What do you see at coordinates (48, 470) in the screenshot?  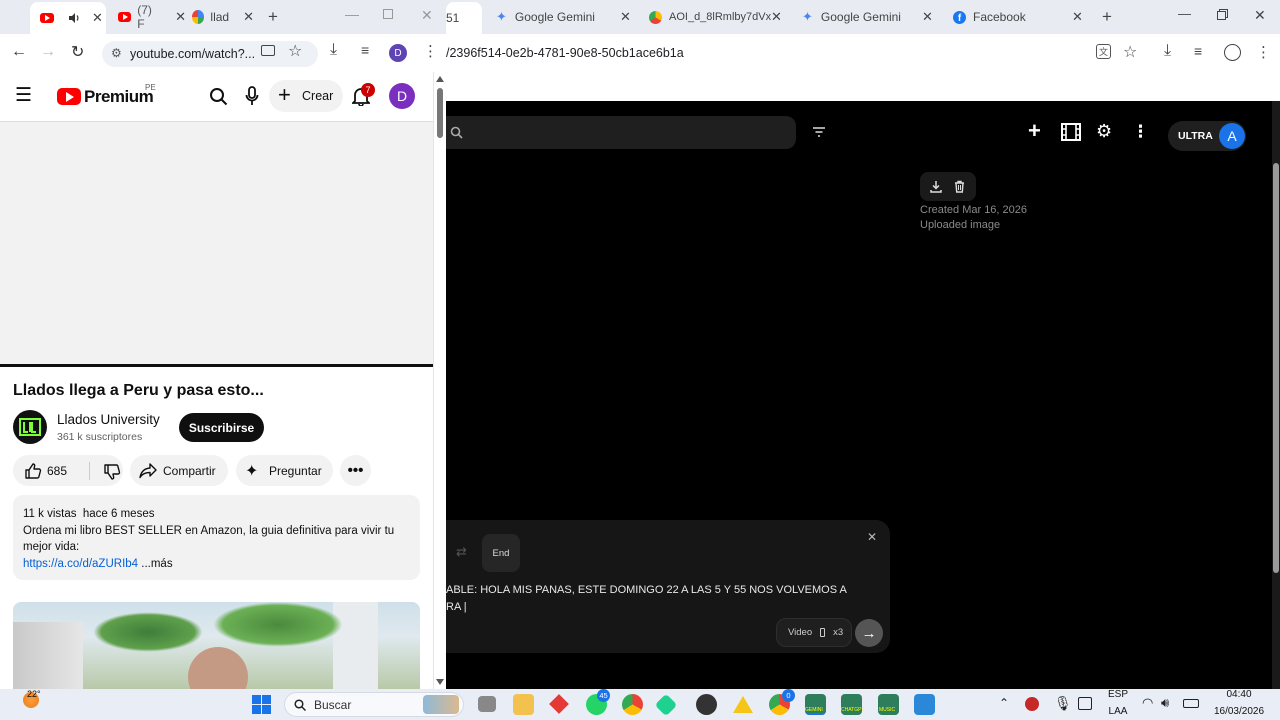 I see `like-button: 685` at bounding box center [48, 470].